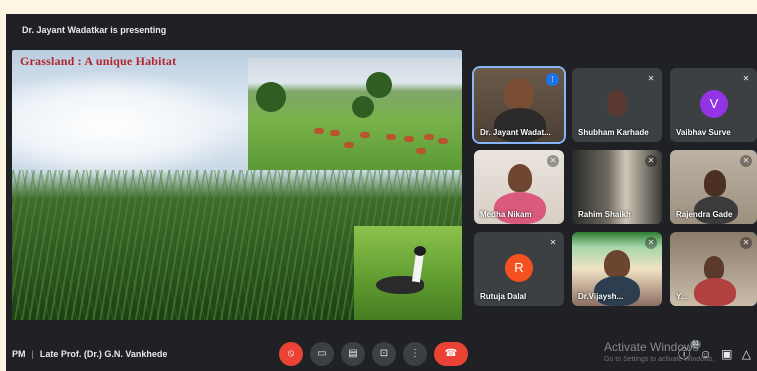 The height and width of the screenshot is (371, 757). I want to click on bustard-photo, so click(408, 273).